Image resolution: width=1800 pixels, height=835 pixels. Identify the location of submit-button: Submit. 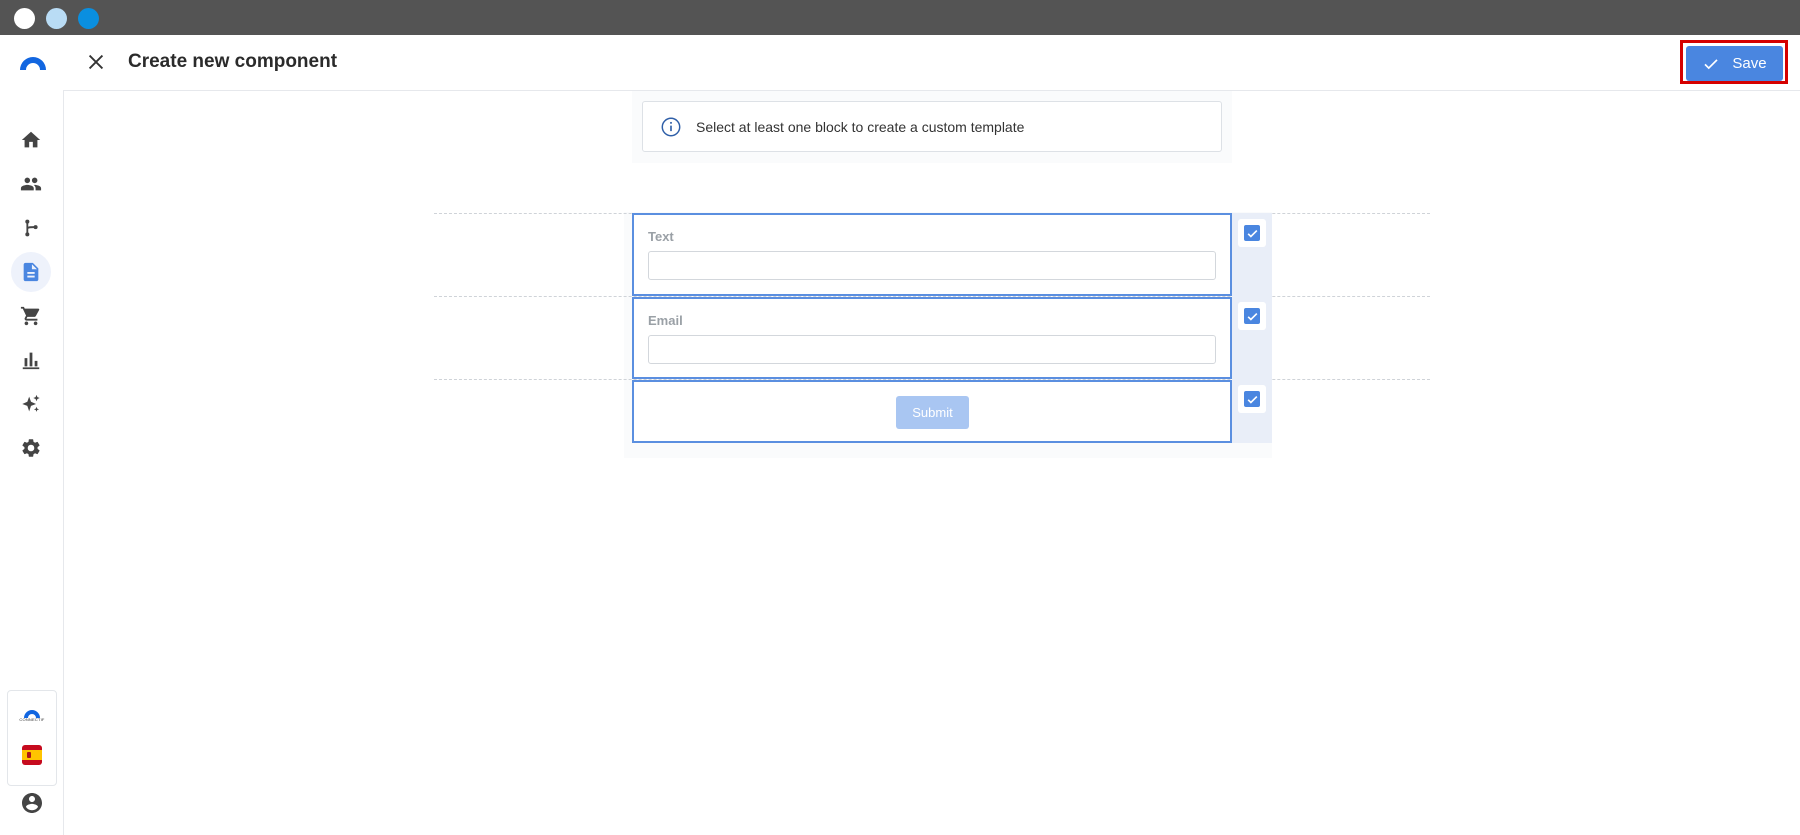
(932, 412).